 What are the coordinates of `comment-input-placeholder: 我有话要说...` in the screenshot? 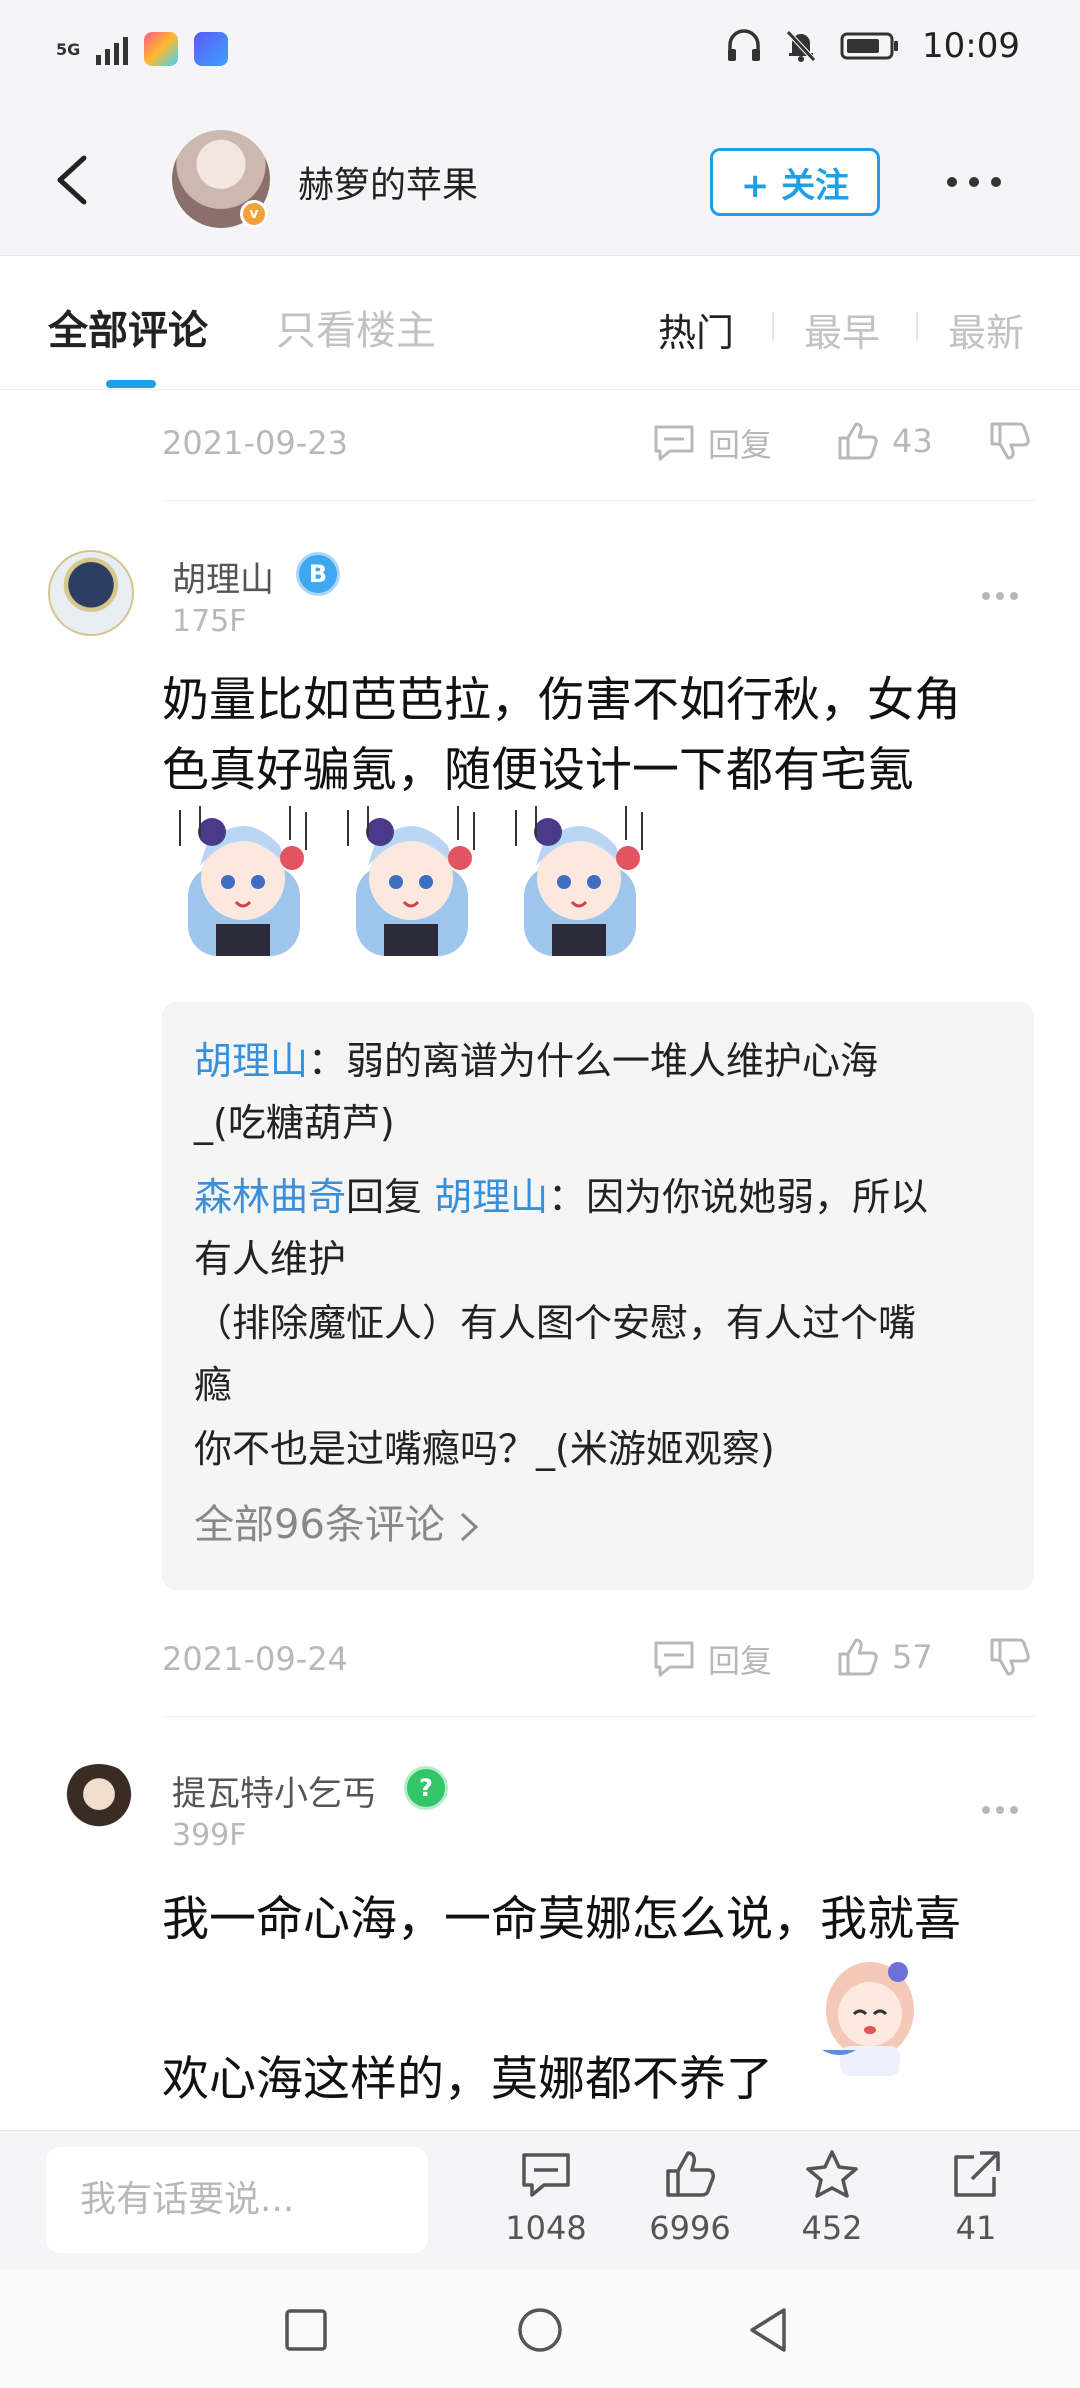 It's located at (187, 2199).